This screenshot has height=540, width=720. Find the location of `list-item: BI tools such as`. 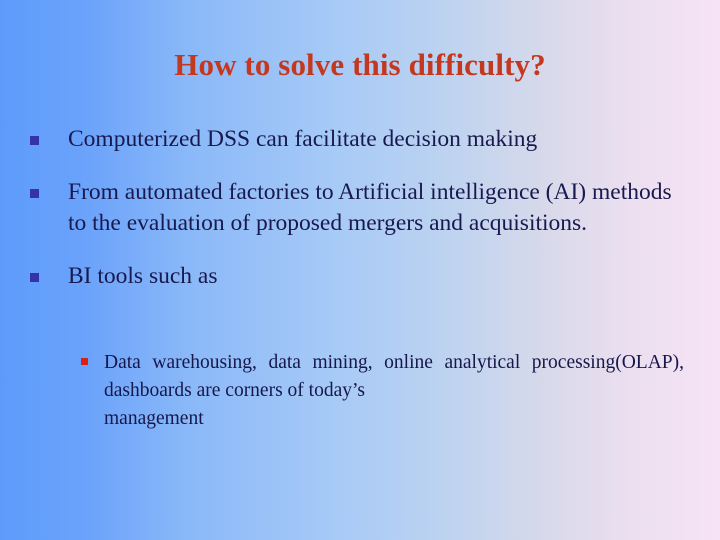

list-item: BI tools such as is located at coordinates (360, 276).